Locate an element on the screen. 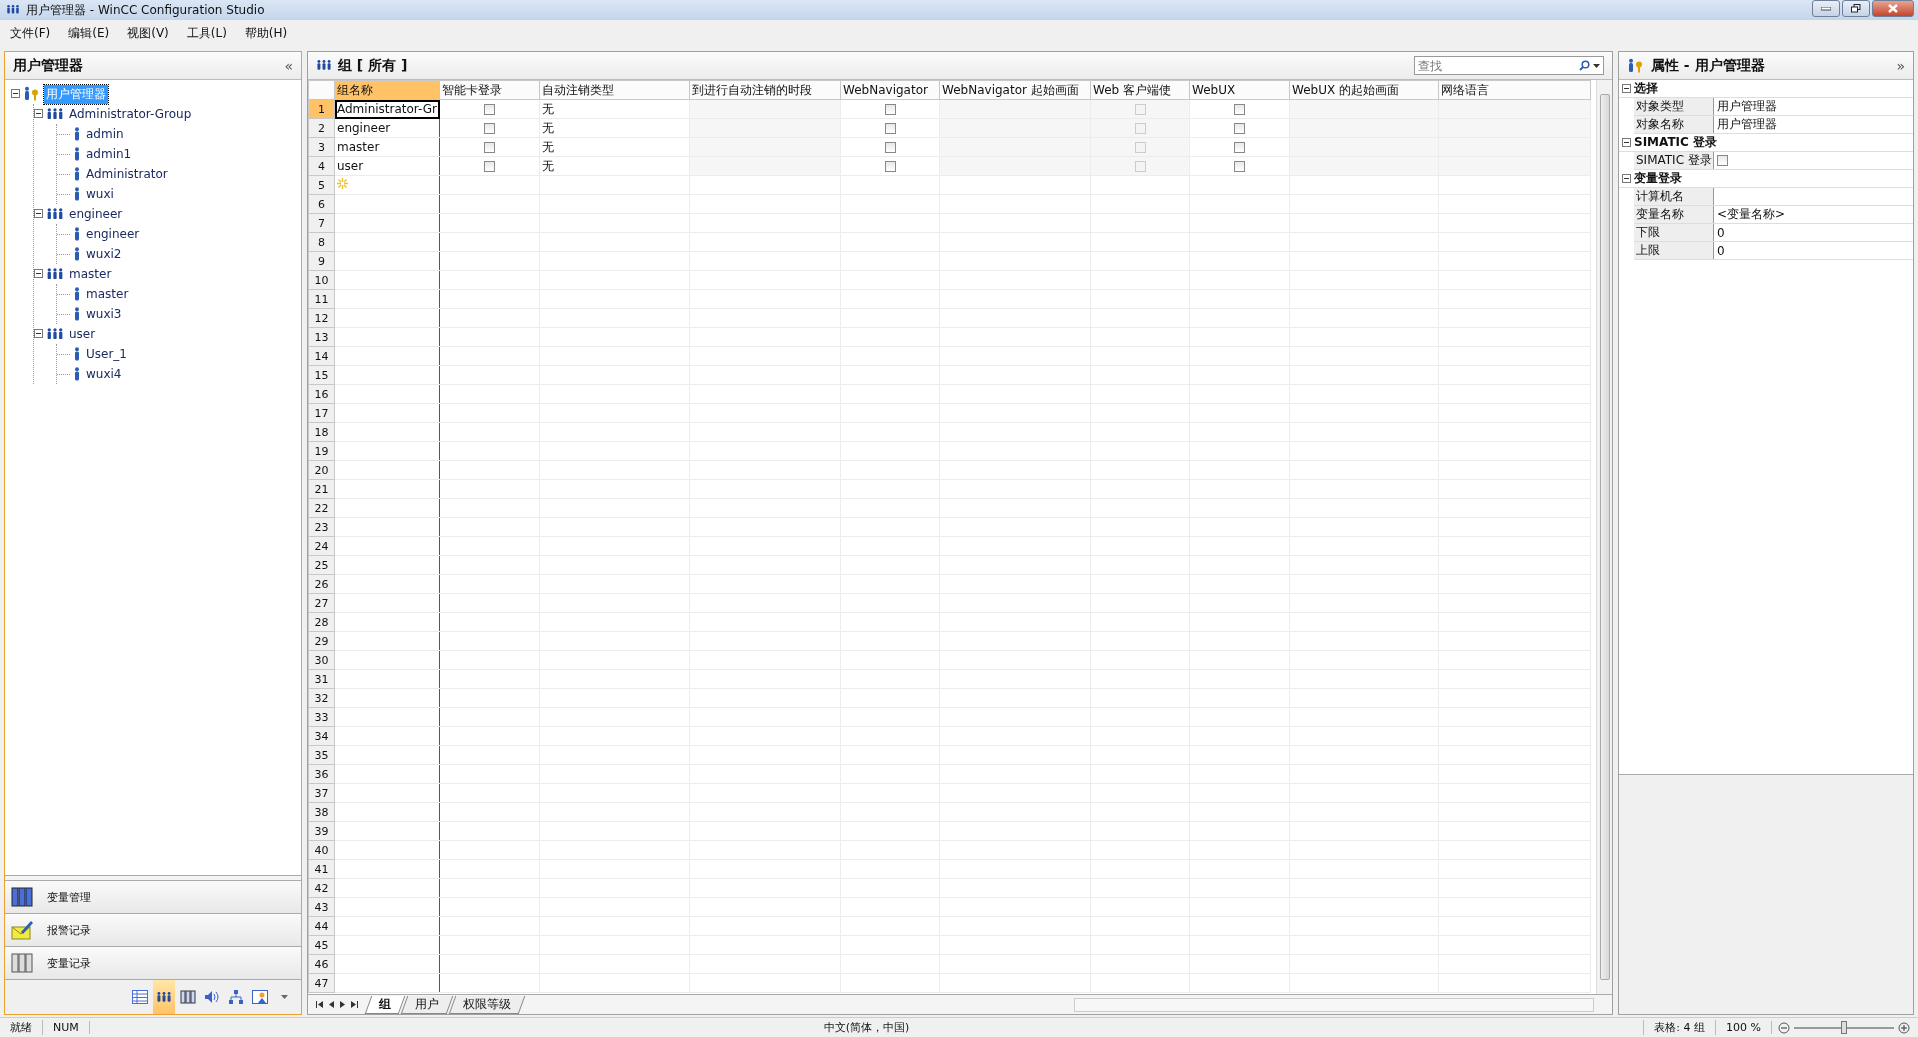  vertical-scrollbar is located at coordinates (1604, 537).